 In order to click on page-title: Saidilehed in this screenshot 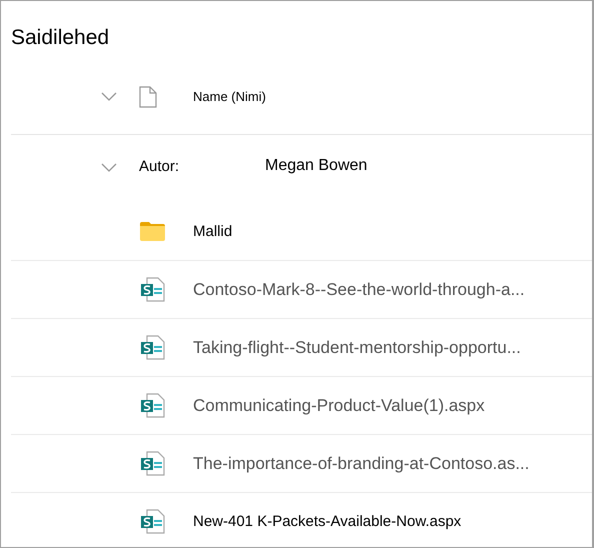, I will do `click(60, 38)`.